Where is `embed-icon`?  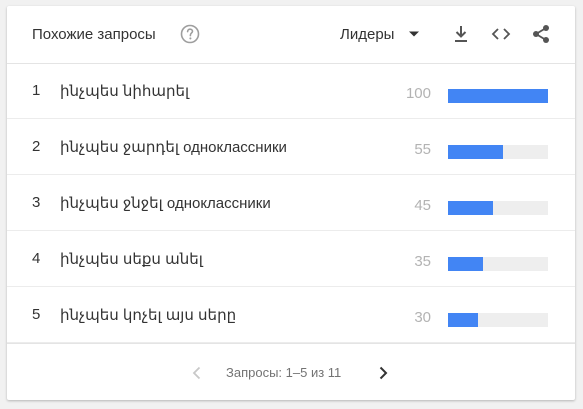
embed-icon is located at coordinates (501, 34).